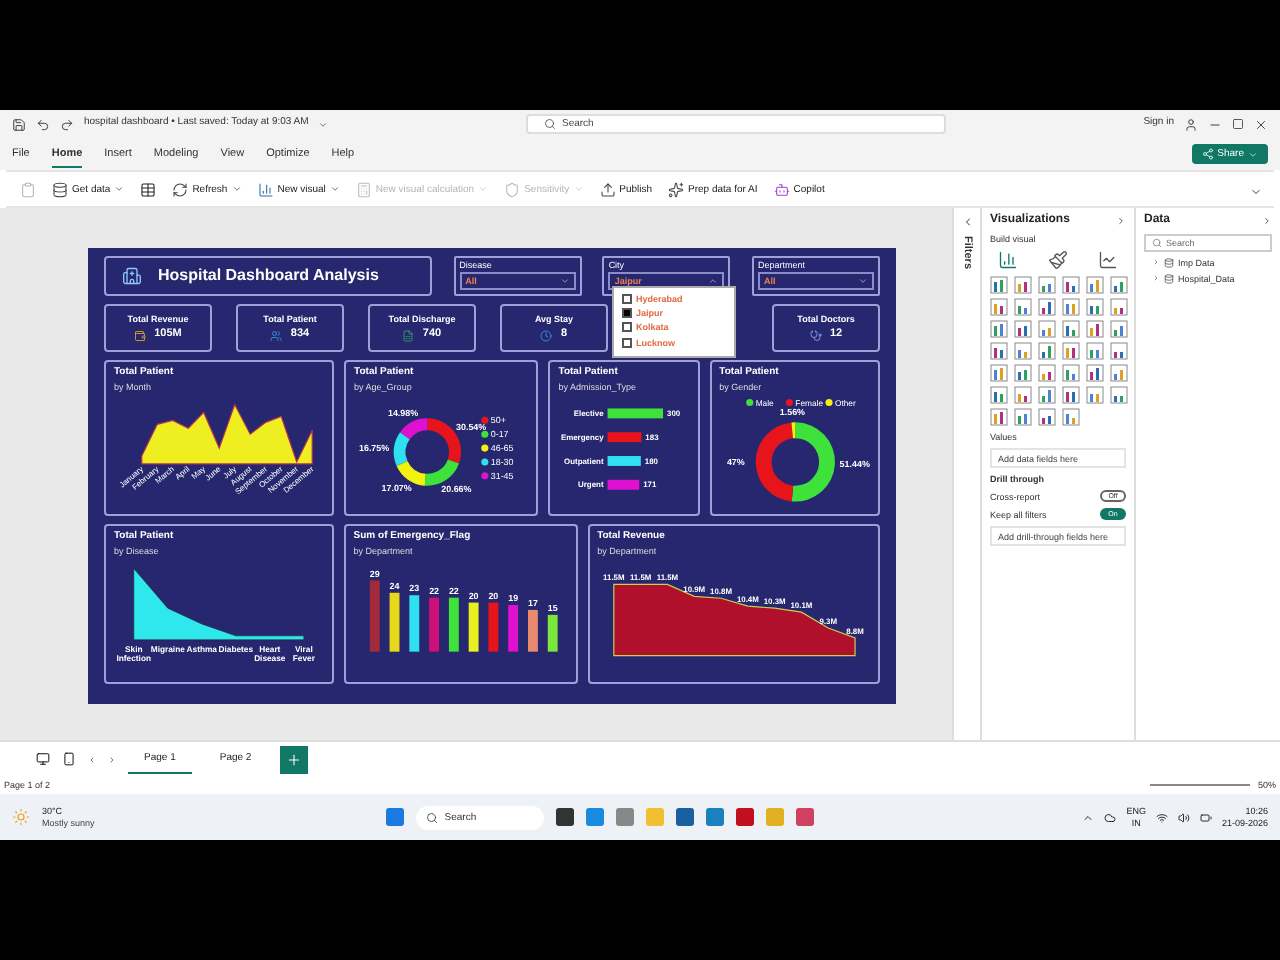 Image resolution: width=1280 pixels, height=960 pixels. I want to click on add-page-button, so click(293, 759).